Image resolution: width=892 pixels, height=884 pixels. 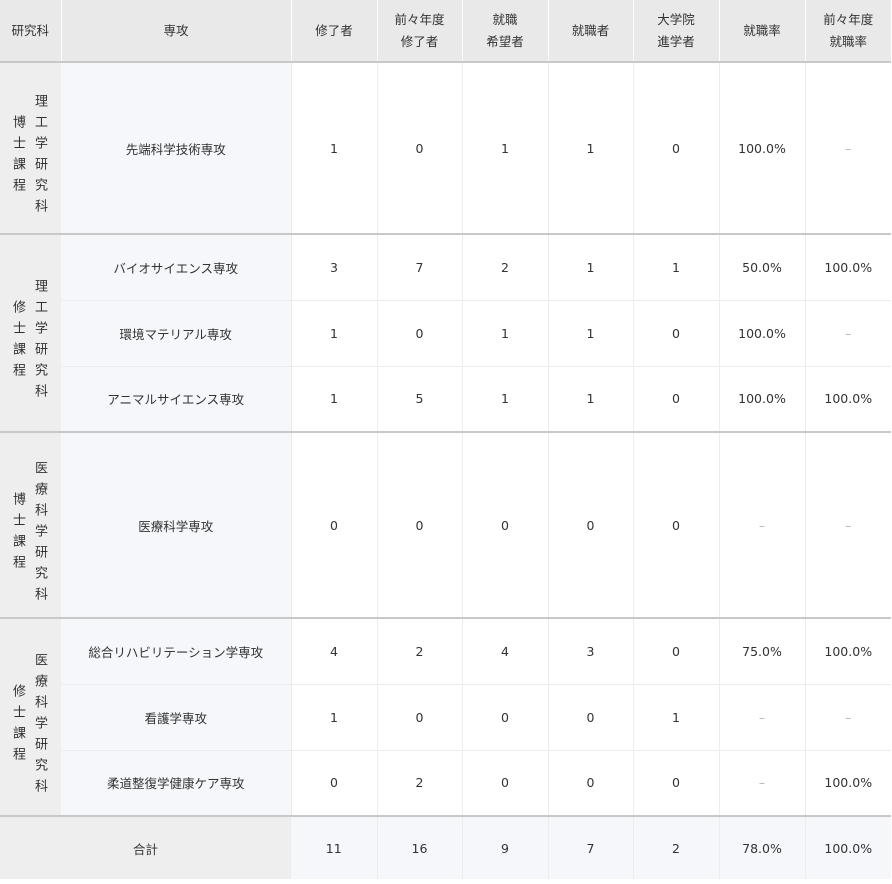 I want to click on major-name: 柔道整復学健康ケア専攻, so click(x=176, y=782).